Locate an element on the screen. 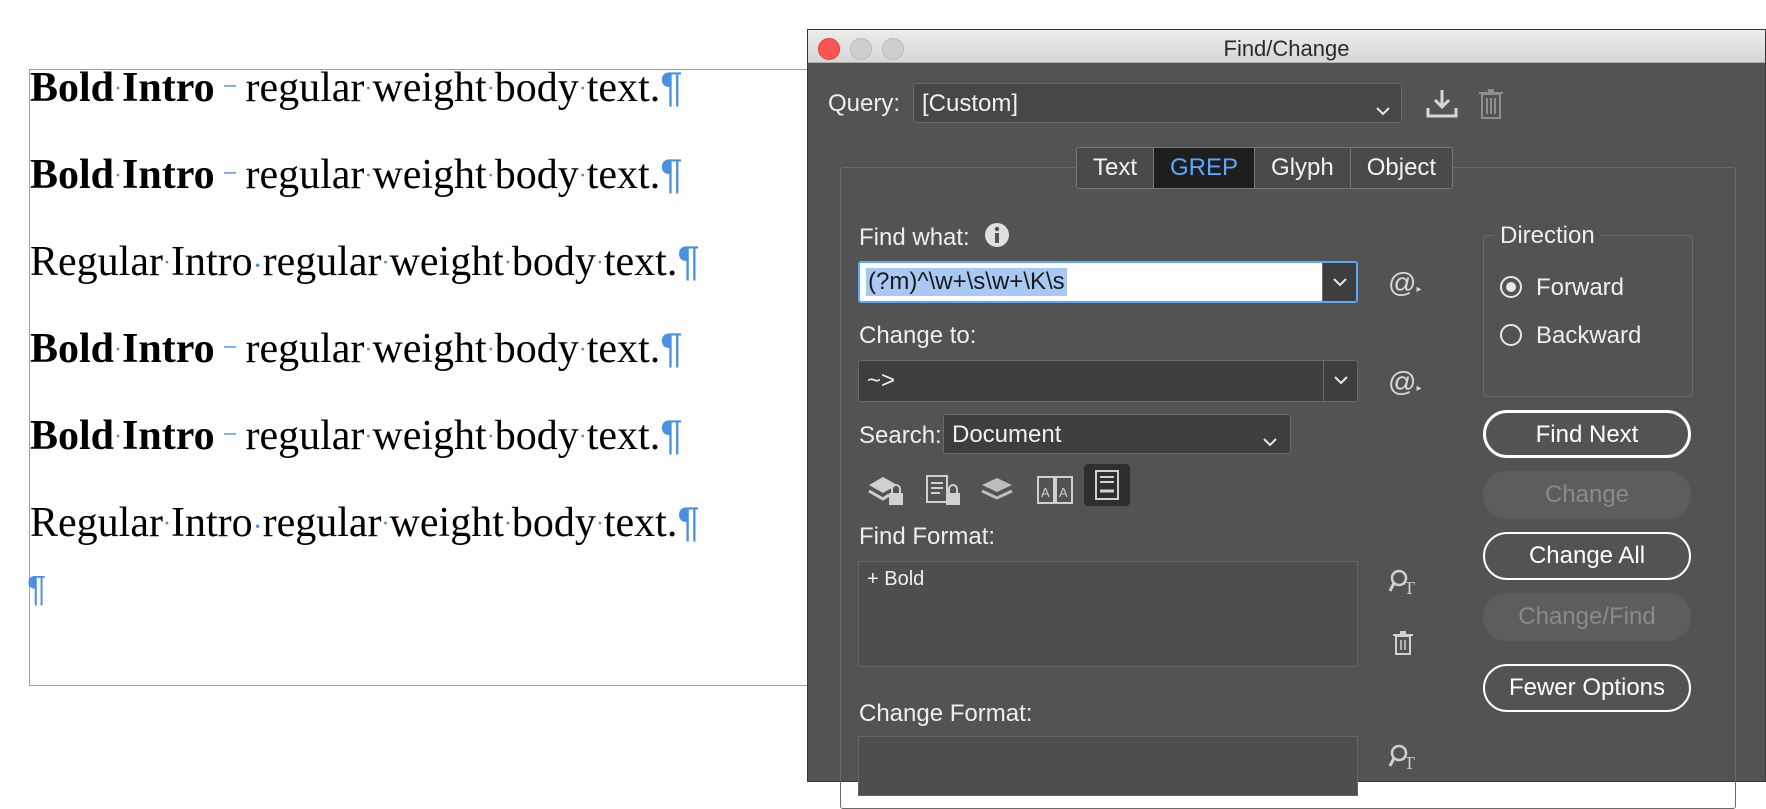 The height and width of the screenshot is (809, 1766). body-word: regular is located at coordinates (305, 175).